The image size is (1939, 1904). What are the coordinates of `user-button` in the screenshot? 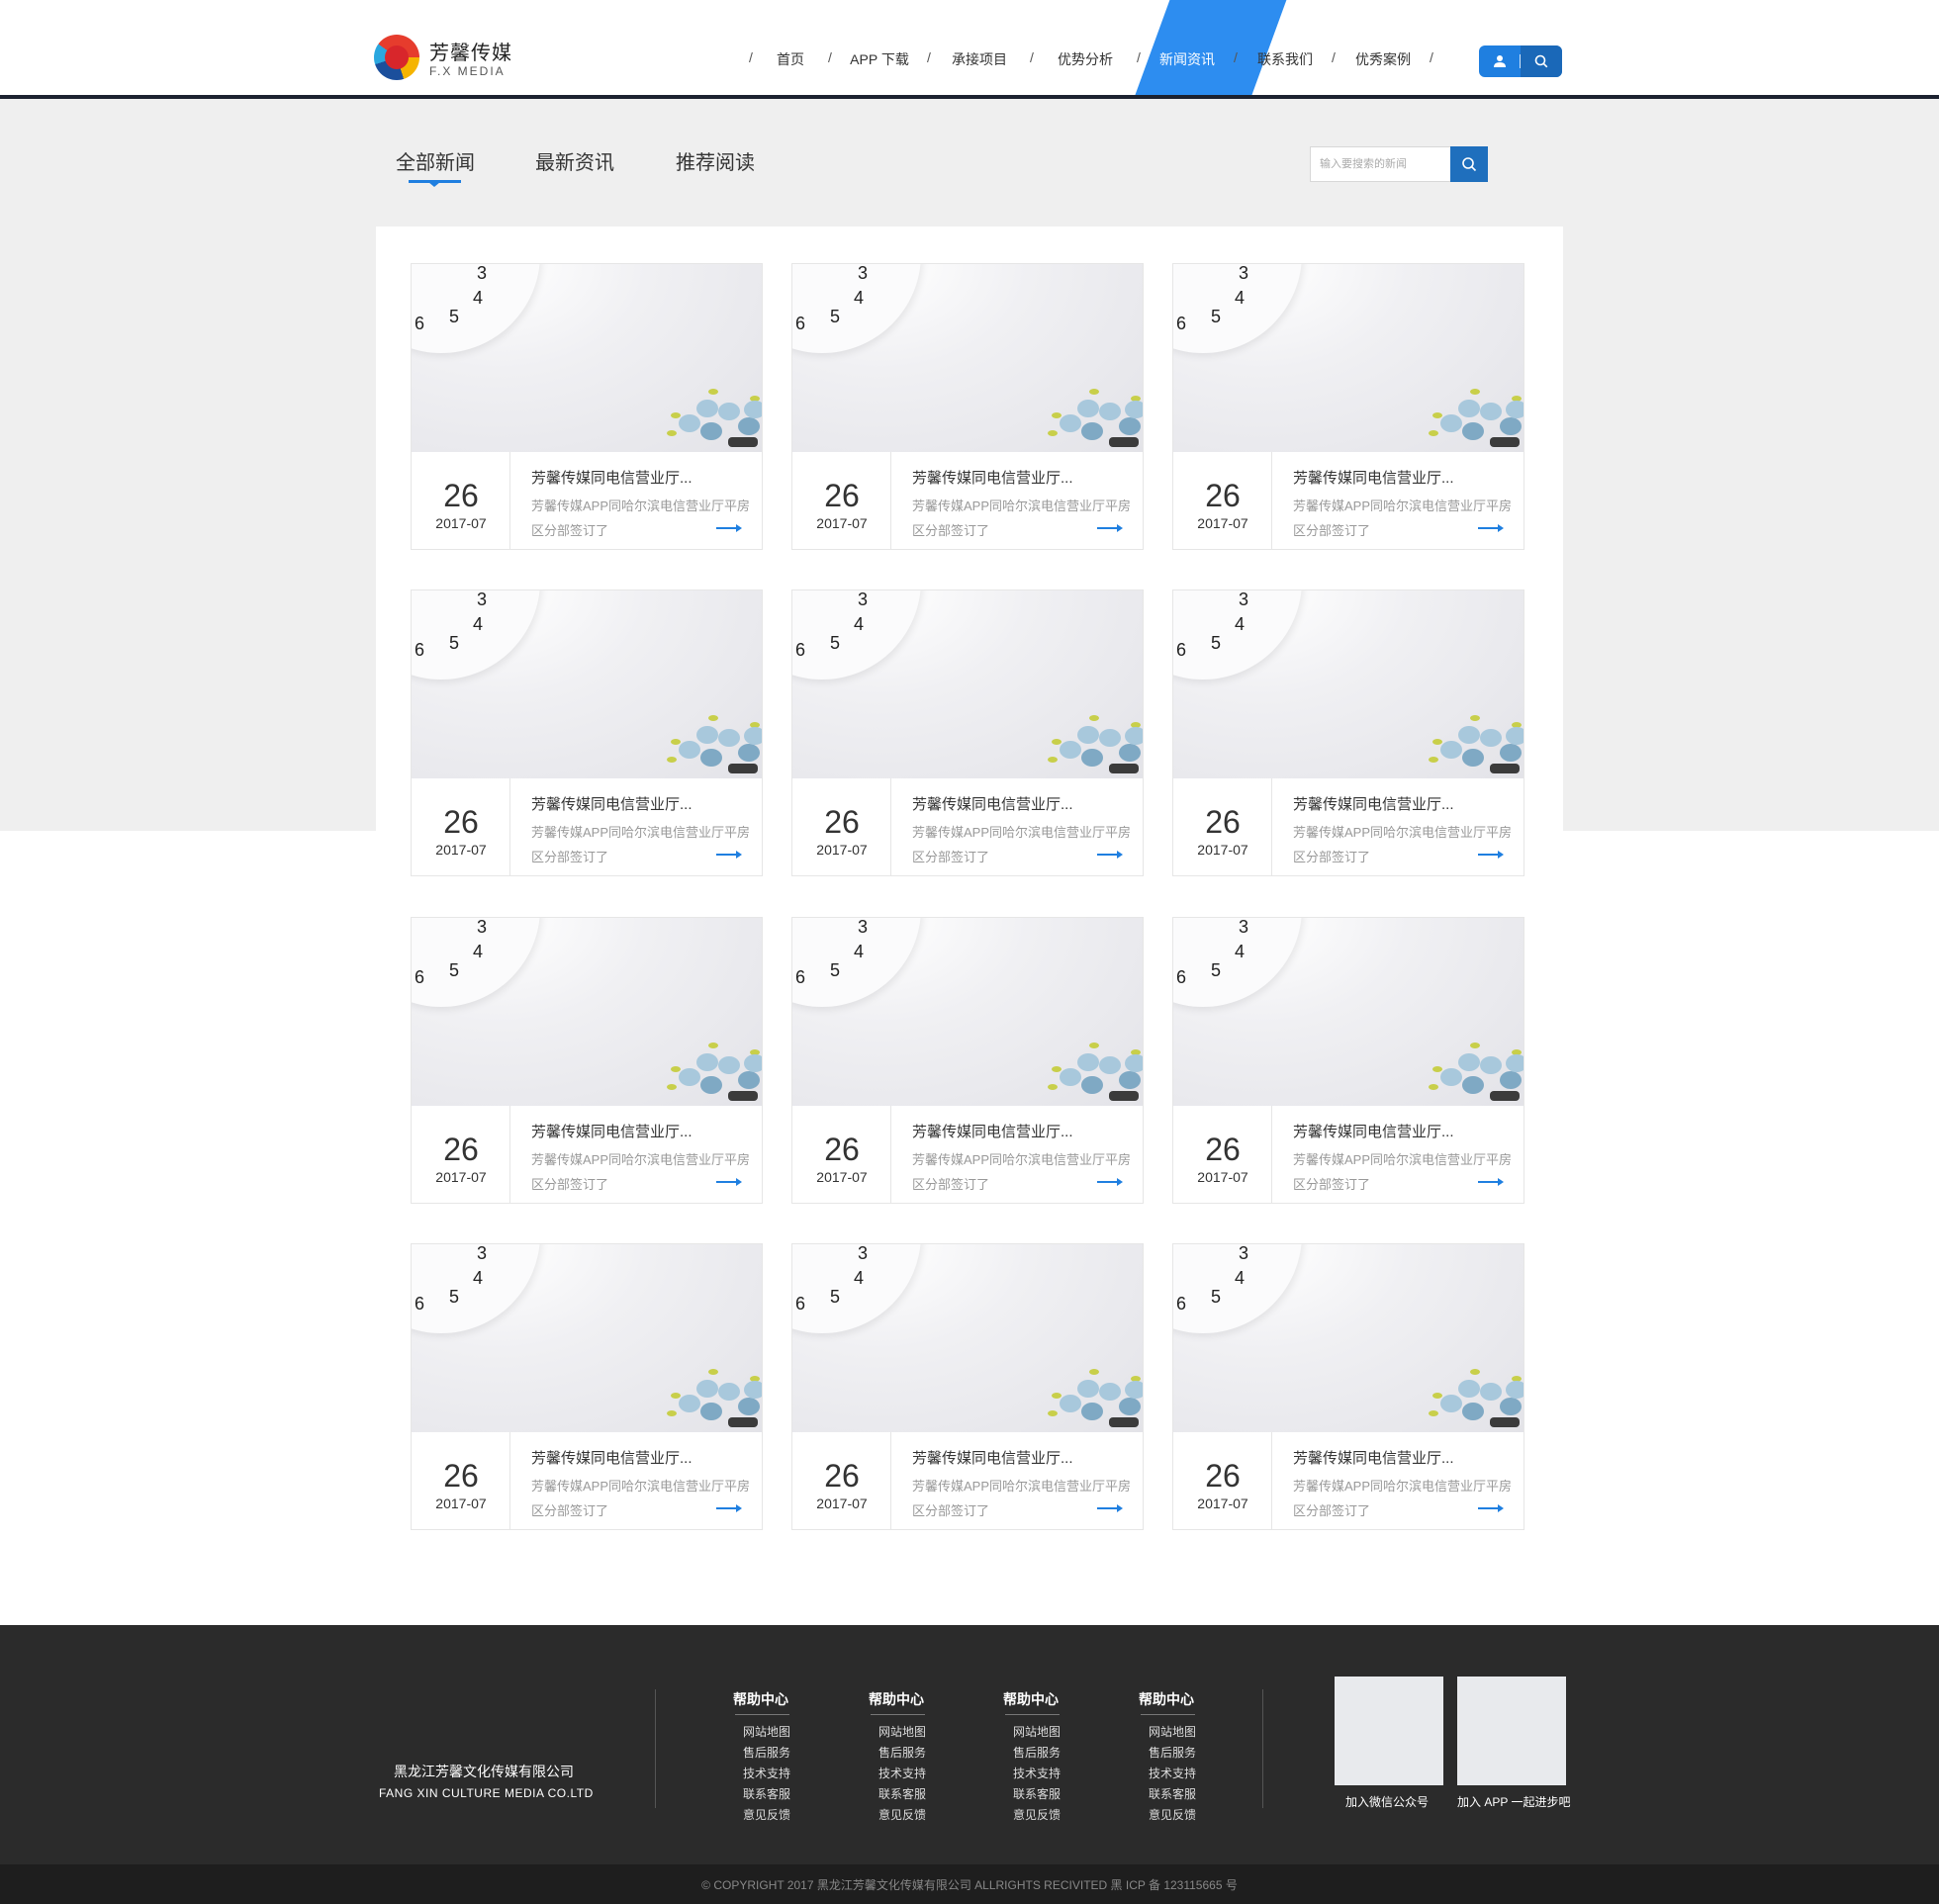 It's located at (1500, 61).